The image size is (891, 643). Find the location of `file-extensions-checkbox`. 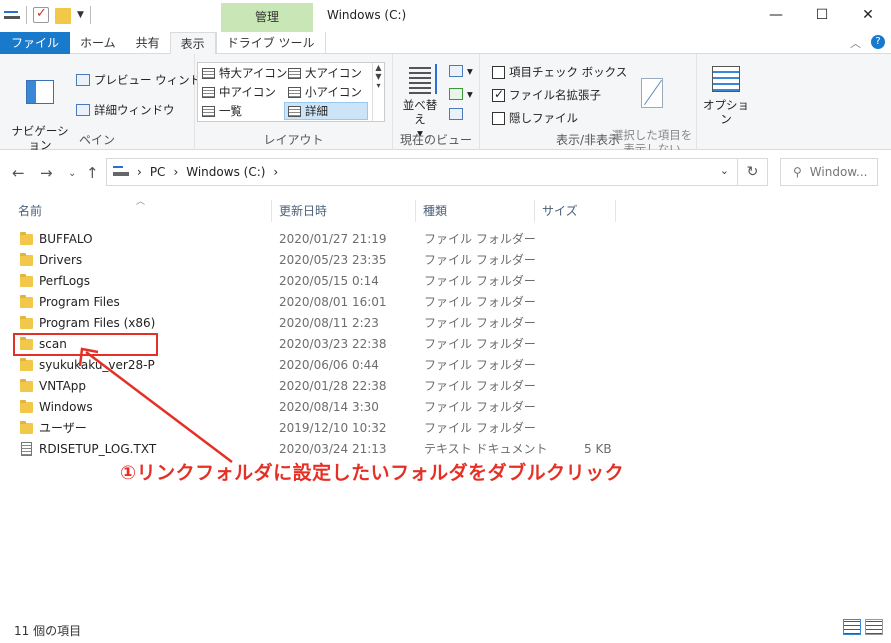

file-extensions-checkbox is located at coordinates (498, 94).